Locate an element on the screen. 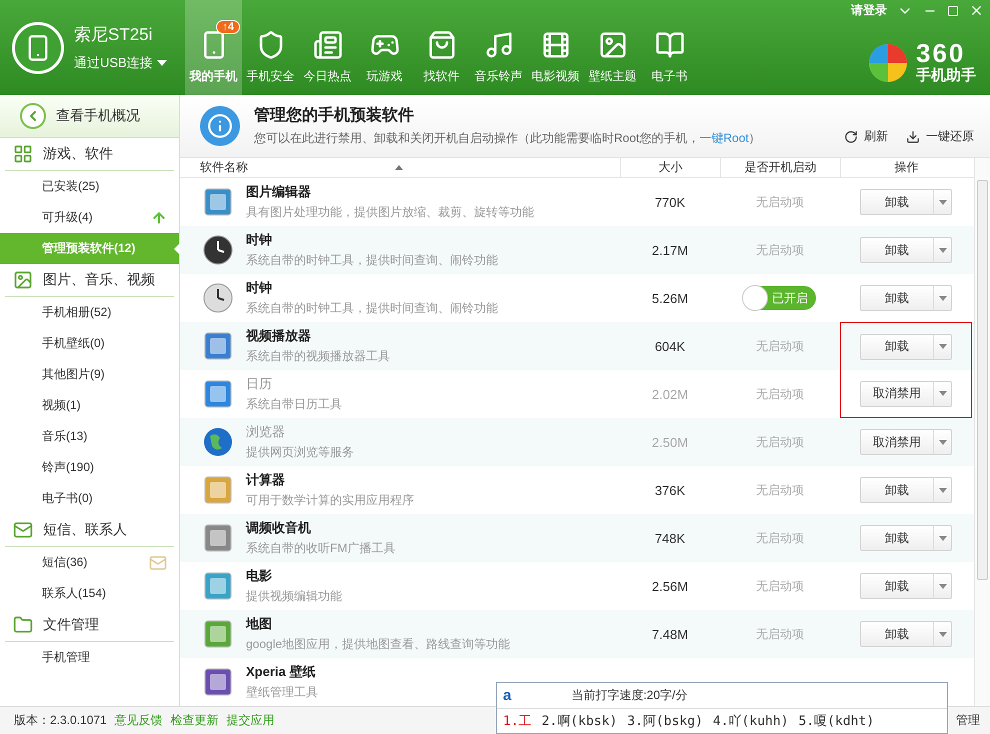 This screenshot has width=990, height=734. sidebar-item: 联系人(154) is located at coordinates (89, 593).